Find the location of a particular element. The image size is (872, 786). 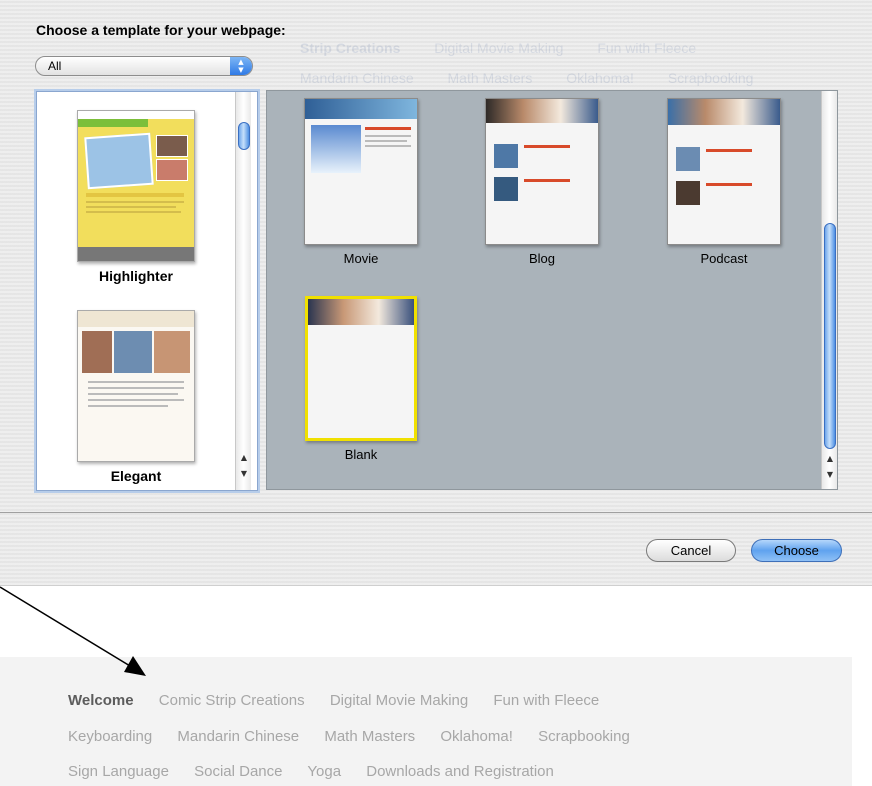

template-item-elegant: Elegant is located at coordinates (136, 397).